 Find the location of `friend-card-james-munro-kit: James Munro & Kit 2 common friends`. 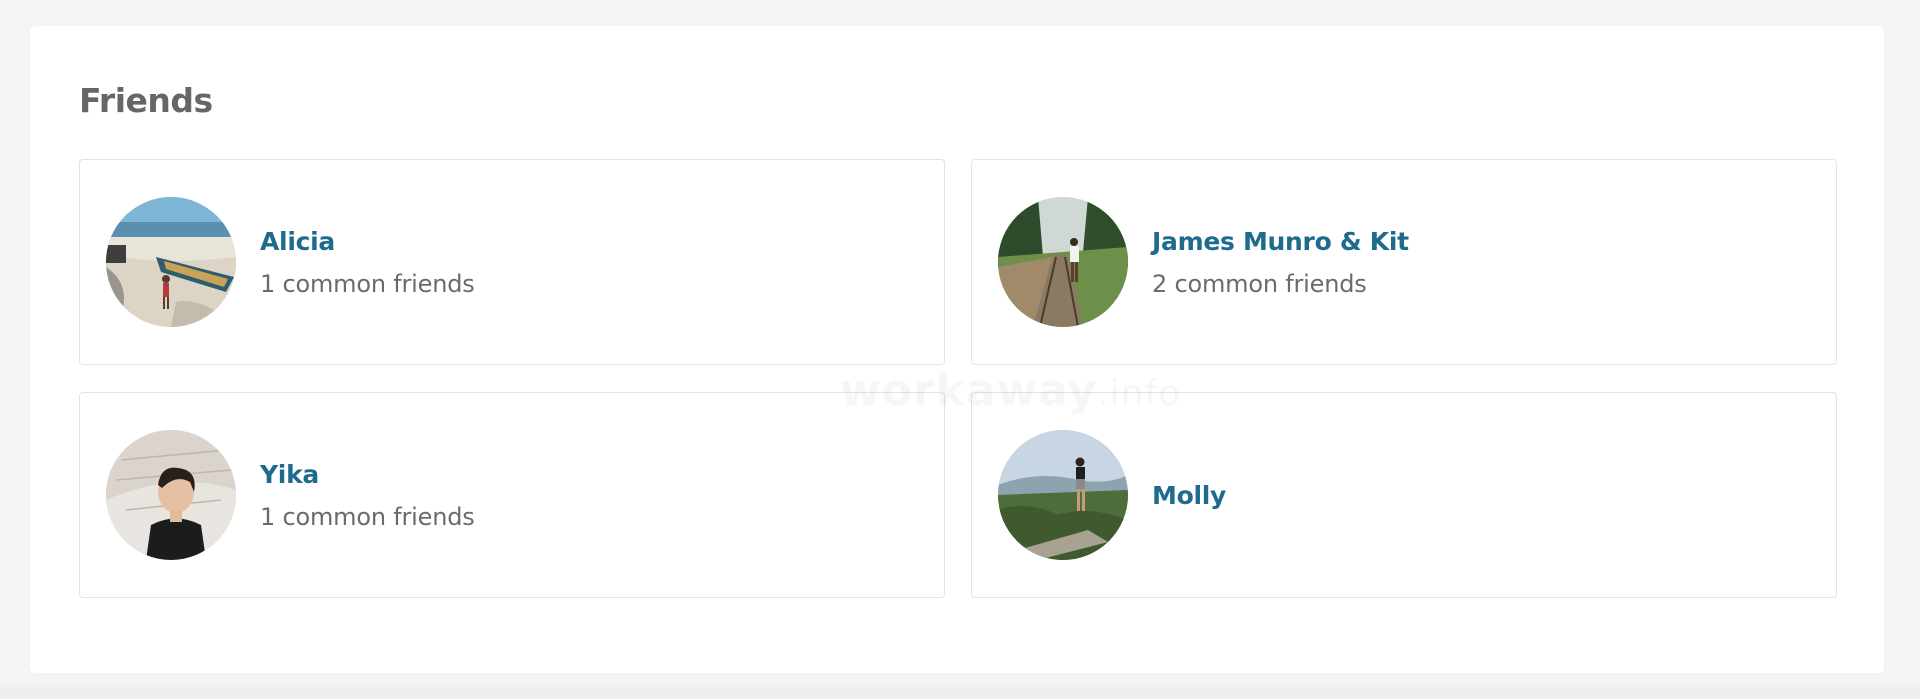

friend-card-james-munro-kit: James Munro & Kit 2 common friends is located at coordinates (1404, 262).